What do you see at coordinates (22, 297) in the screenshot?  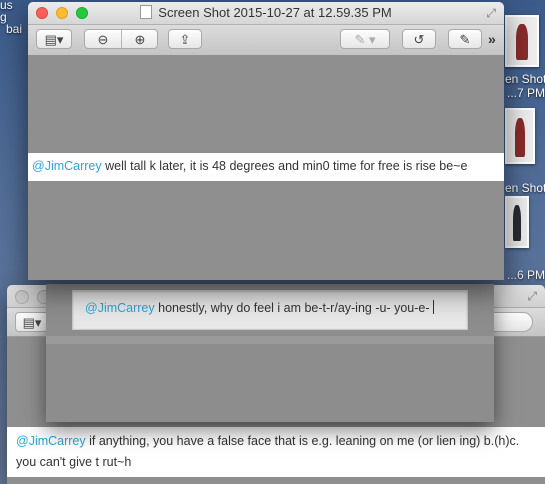 I see `close-button` at bounding box center [22, 297].